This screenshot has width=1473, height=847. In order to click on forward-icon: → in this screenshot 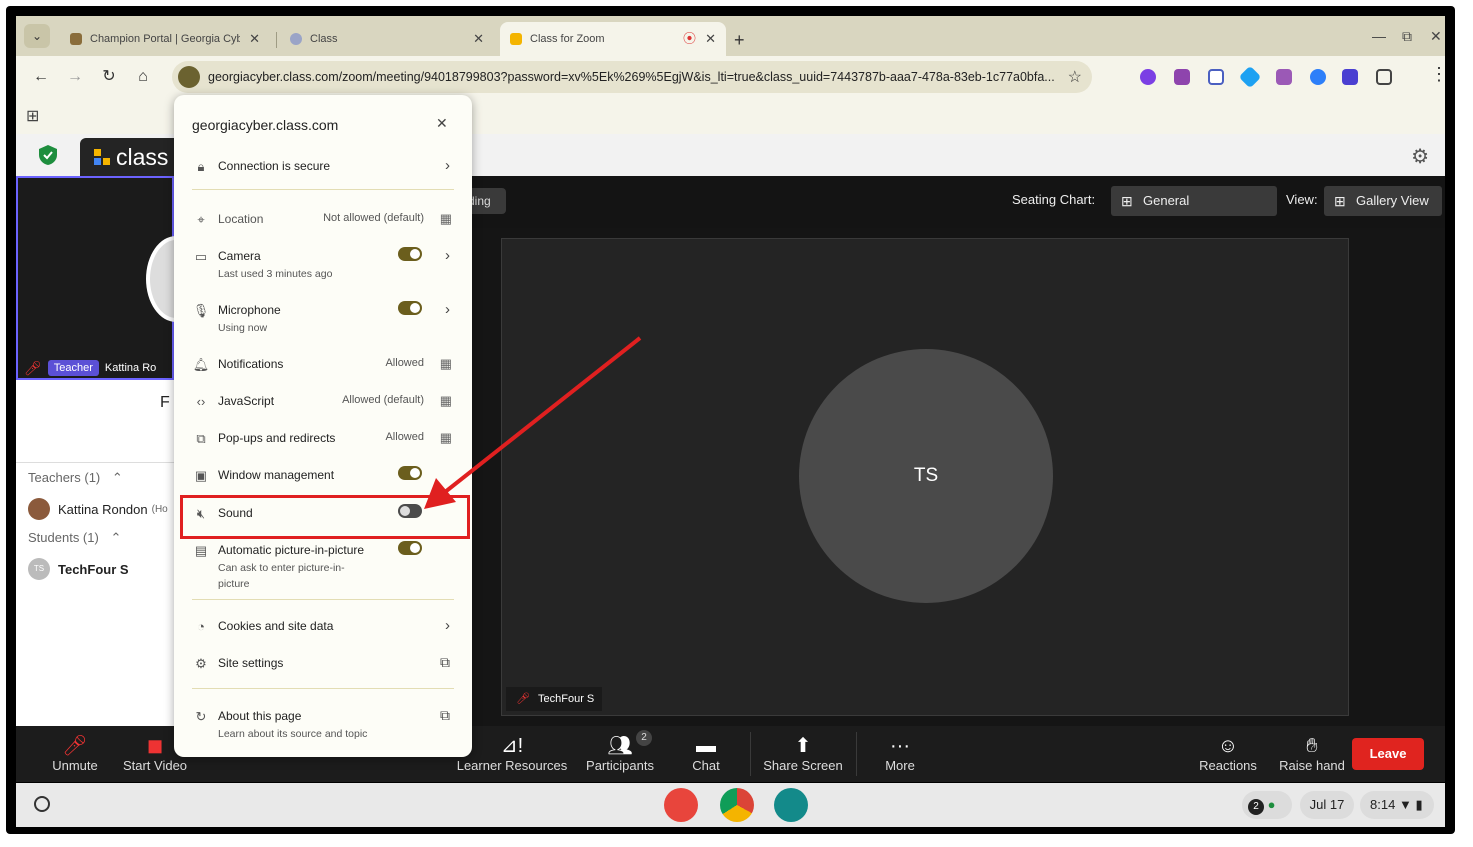, I will do `click(75, 77)`.